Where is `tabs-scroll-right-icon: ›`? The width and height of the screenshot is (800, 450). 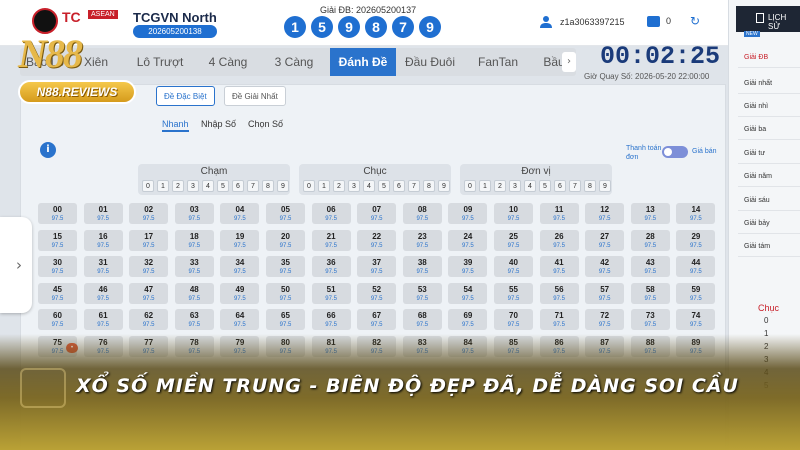
tabs-scroll-right-icon: › is located at coordinates (569, 62).